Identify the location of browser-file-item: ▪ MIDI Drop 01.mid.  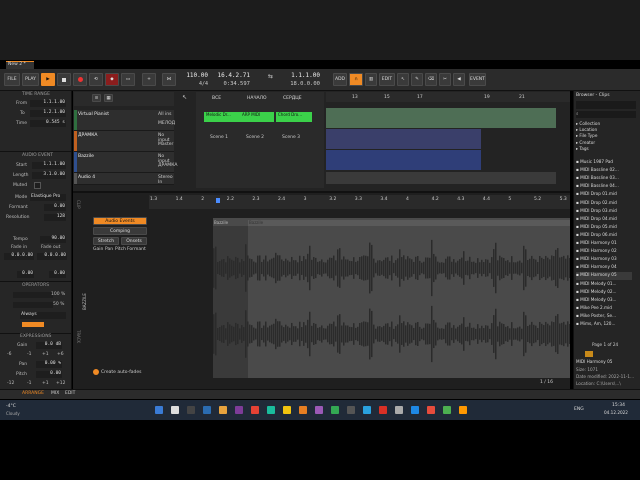
(604, 195).